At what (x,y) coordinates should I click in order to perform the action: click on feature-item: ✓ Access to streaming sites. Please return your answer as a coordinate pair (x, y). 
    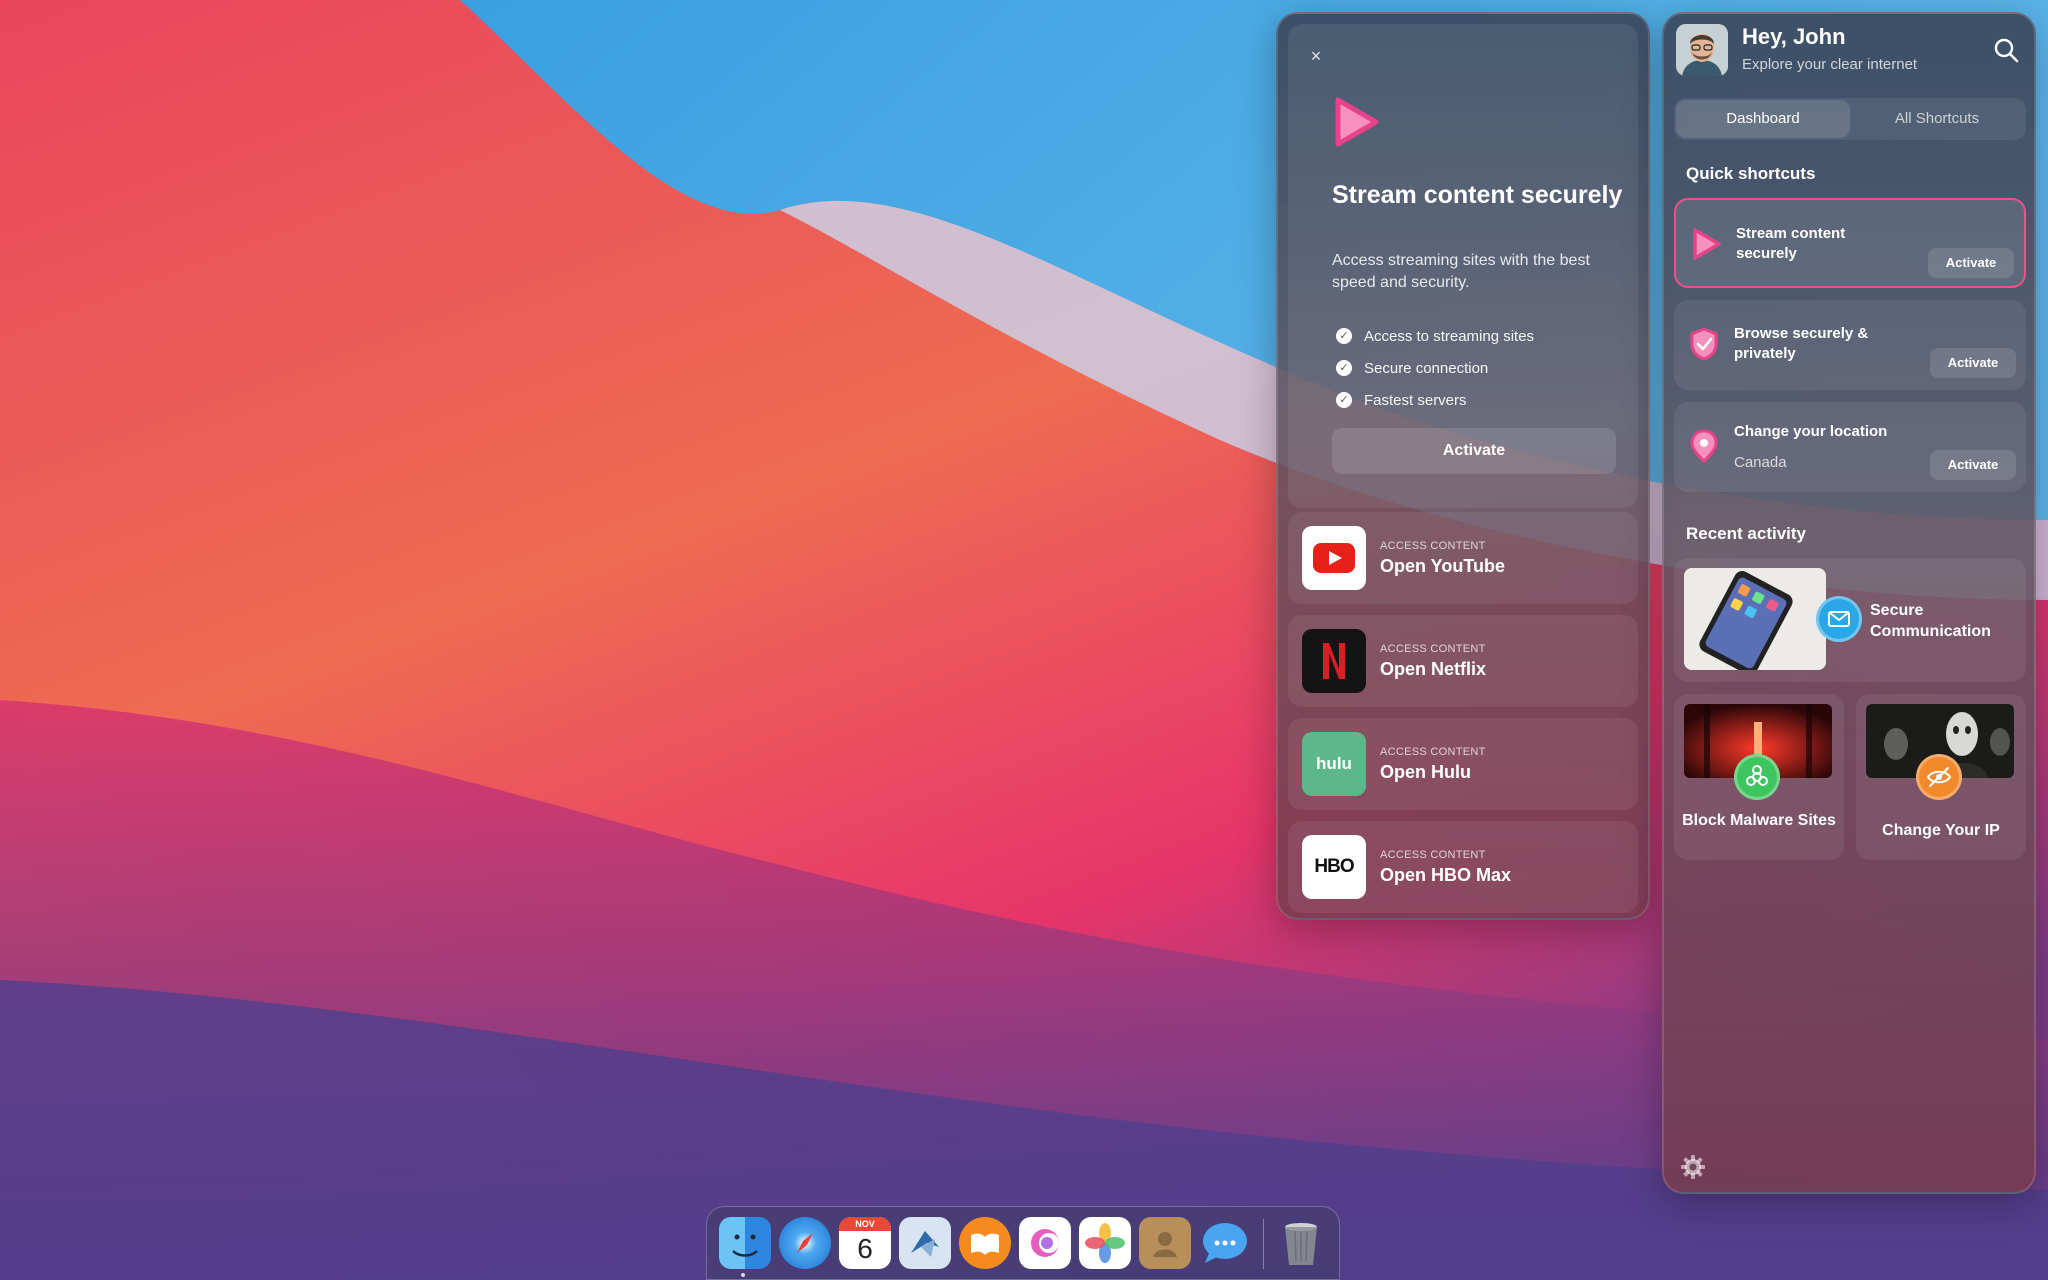
    Looking at the image, I should click on (1435, 336).